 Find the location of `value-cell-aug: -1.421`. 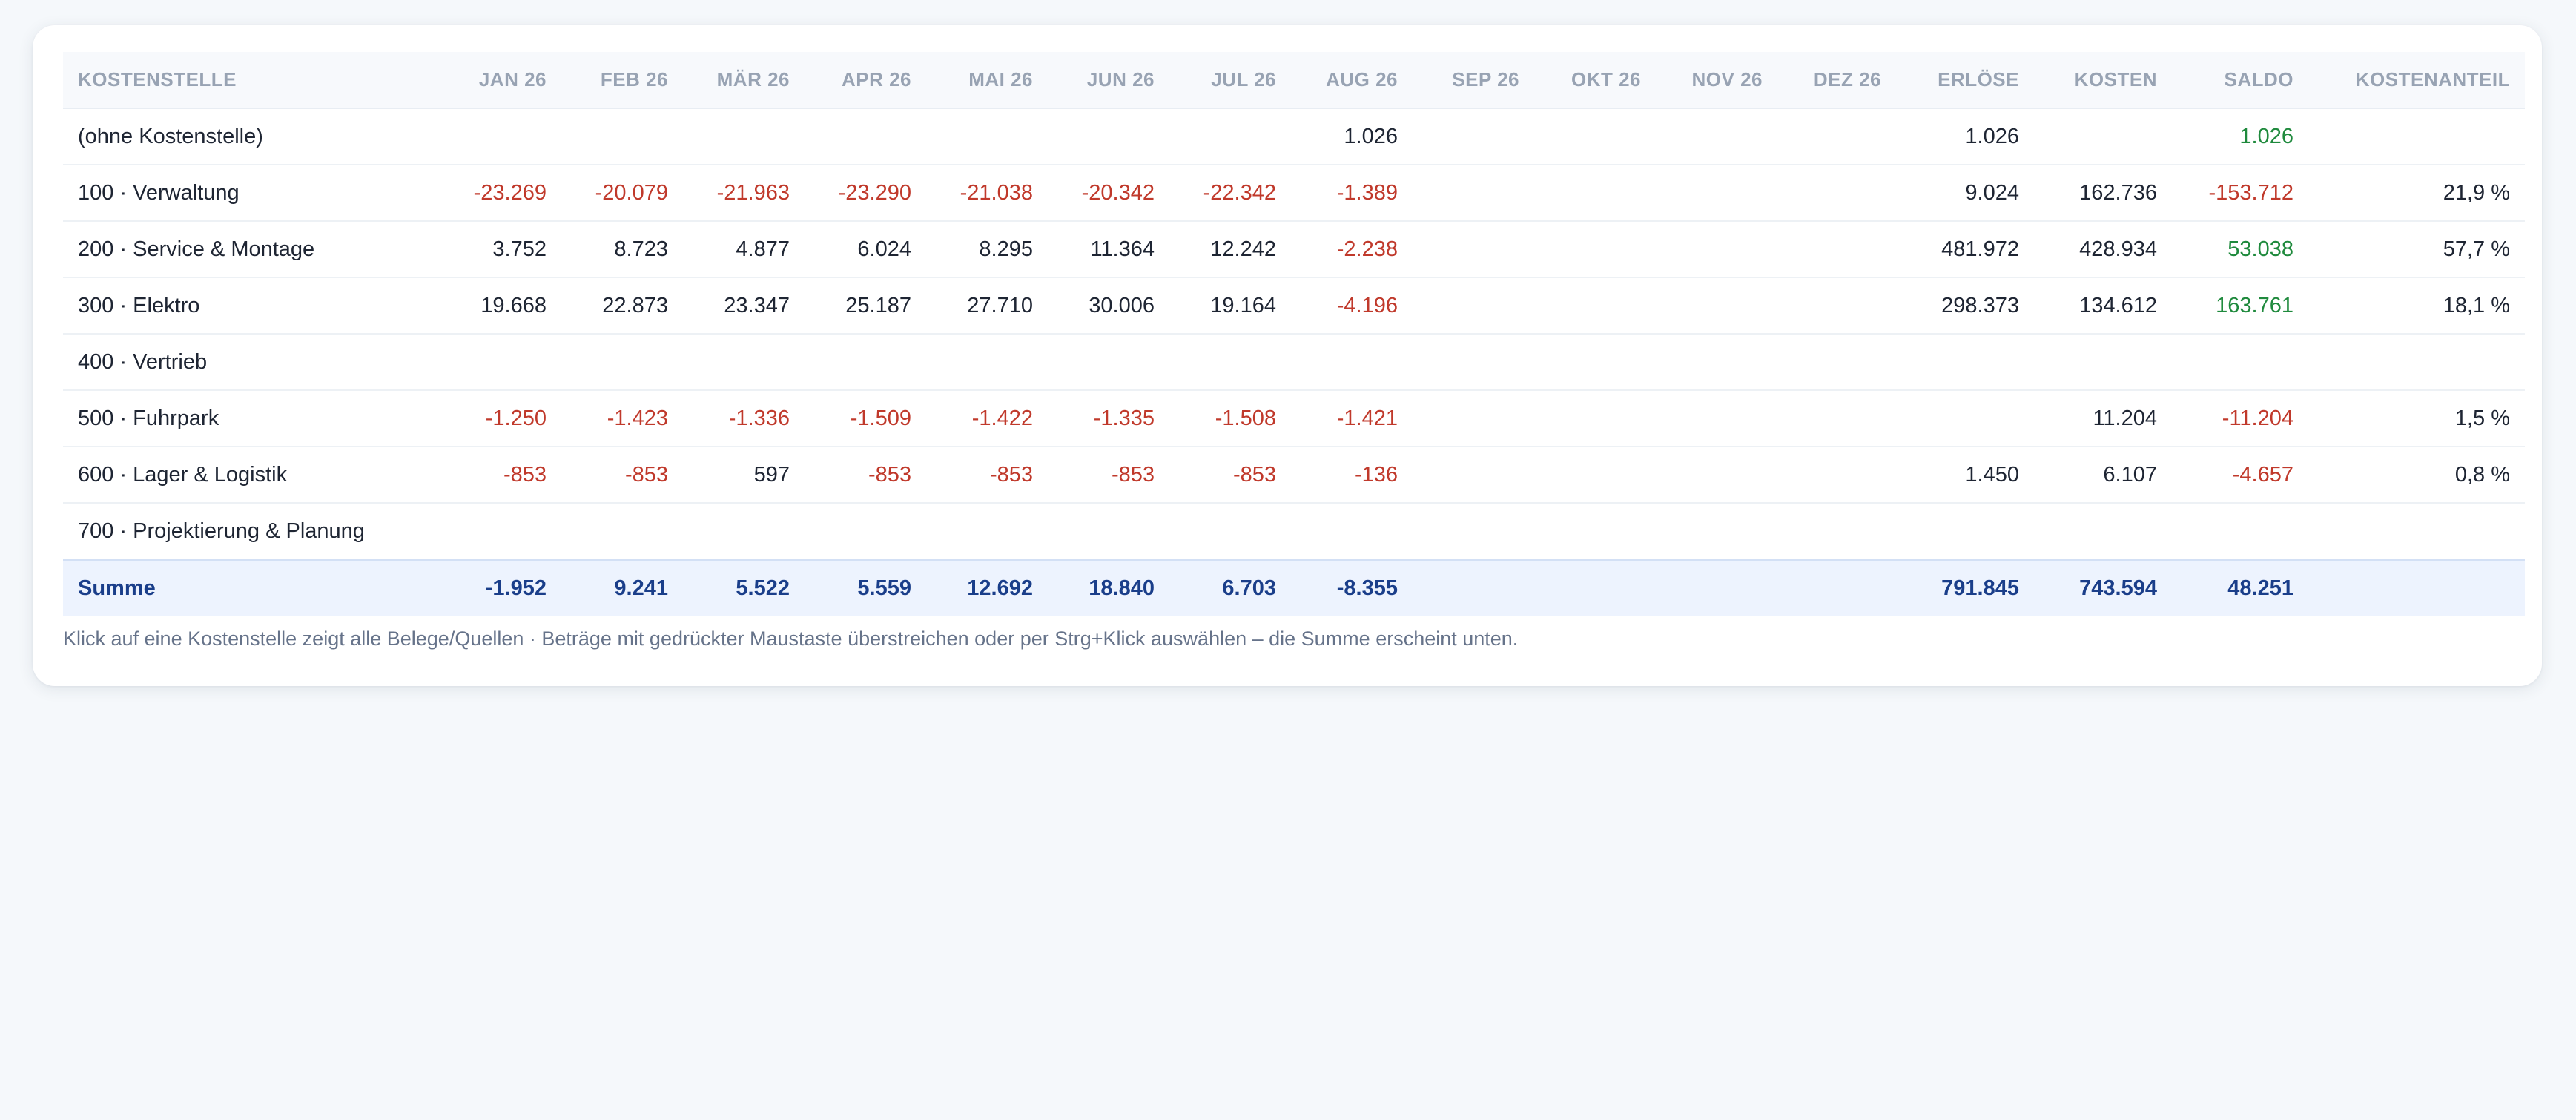

value-cell-aug: -1.421 is located at coordinates (1352, 418).